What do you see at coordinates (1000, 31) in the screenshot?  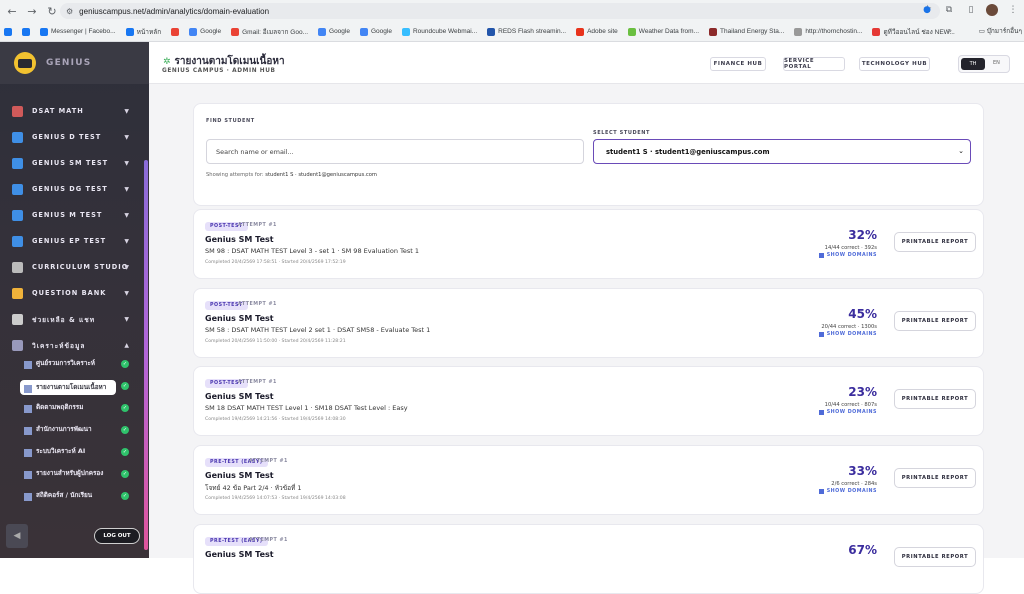 I see `other-bookmarks-folder: ▭ บุ๊กมาร์กอื่นๆ` at bounding box center [1000, 31].